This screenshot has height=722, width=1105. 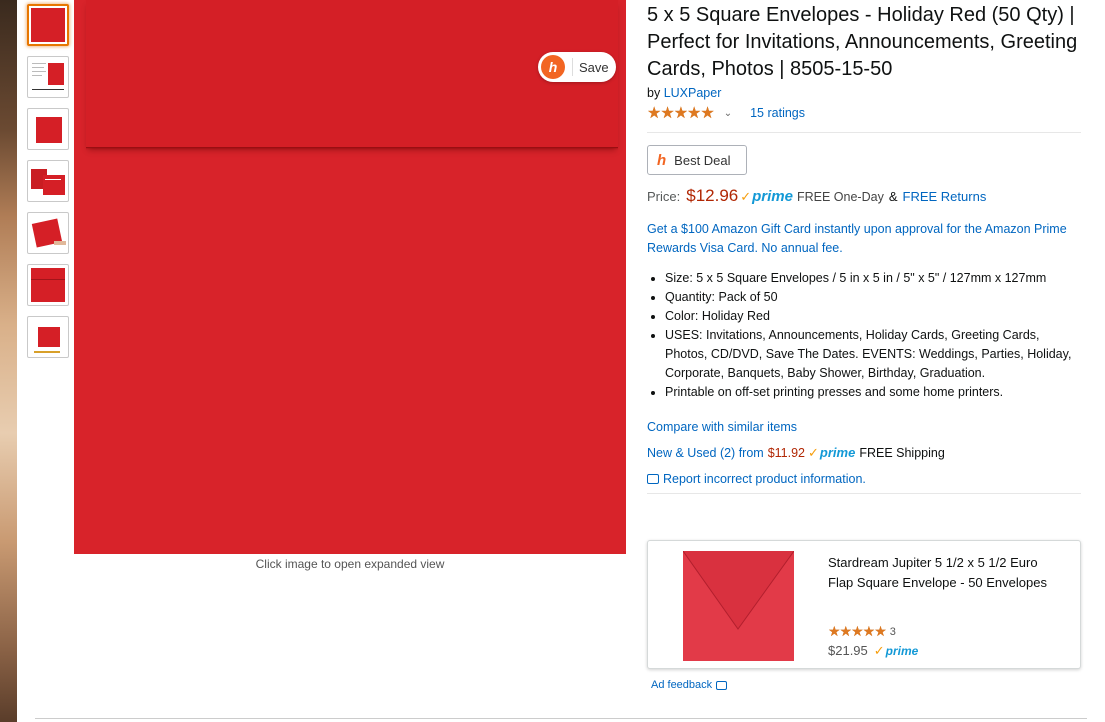 I want to click on new-used-price: $11.92, so click(x=786, y=453).